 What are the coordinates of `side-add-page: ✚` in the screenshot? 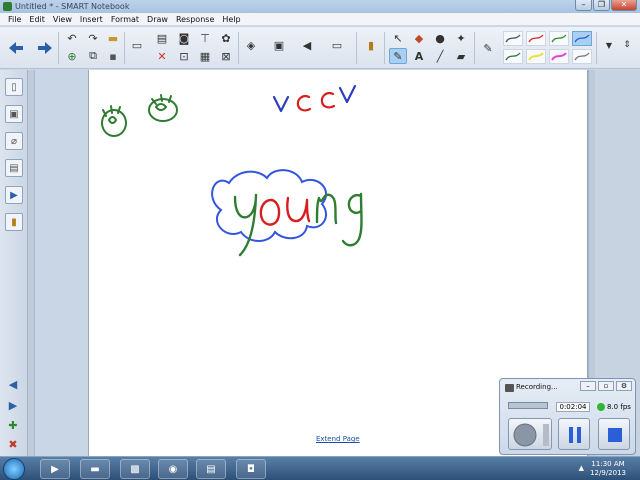 It's located at (13, 425).